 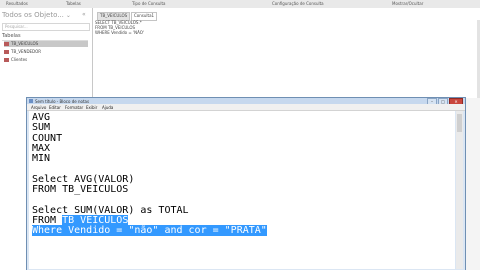 What do you see at coordinates (31, 101) in the screenshot?
I see `notepad-icon` at bounding box center [31, 101].